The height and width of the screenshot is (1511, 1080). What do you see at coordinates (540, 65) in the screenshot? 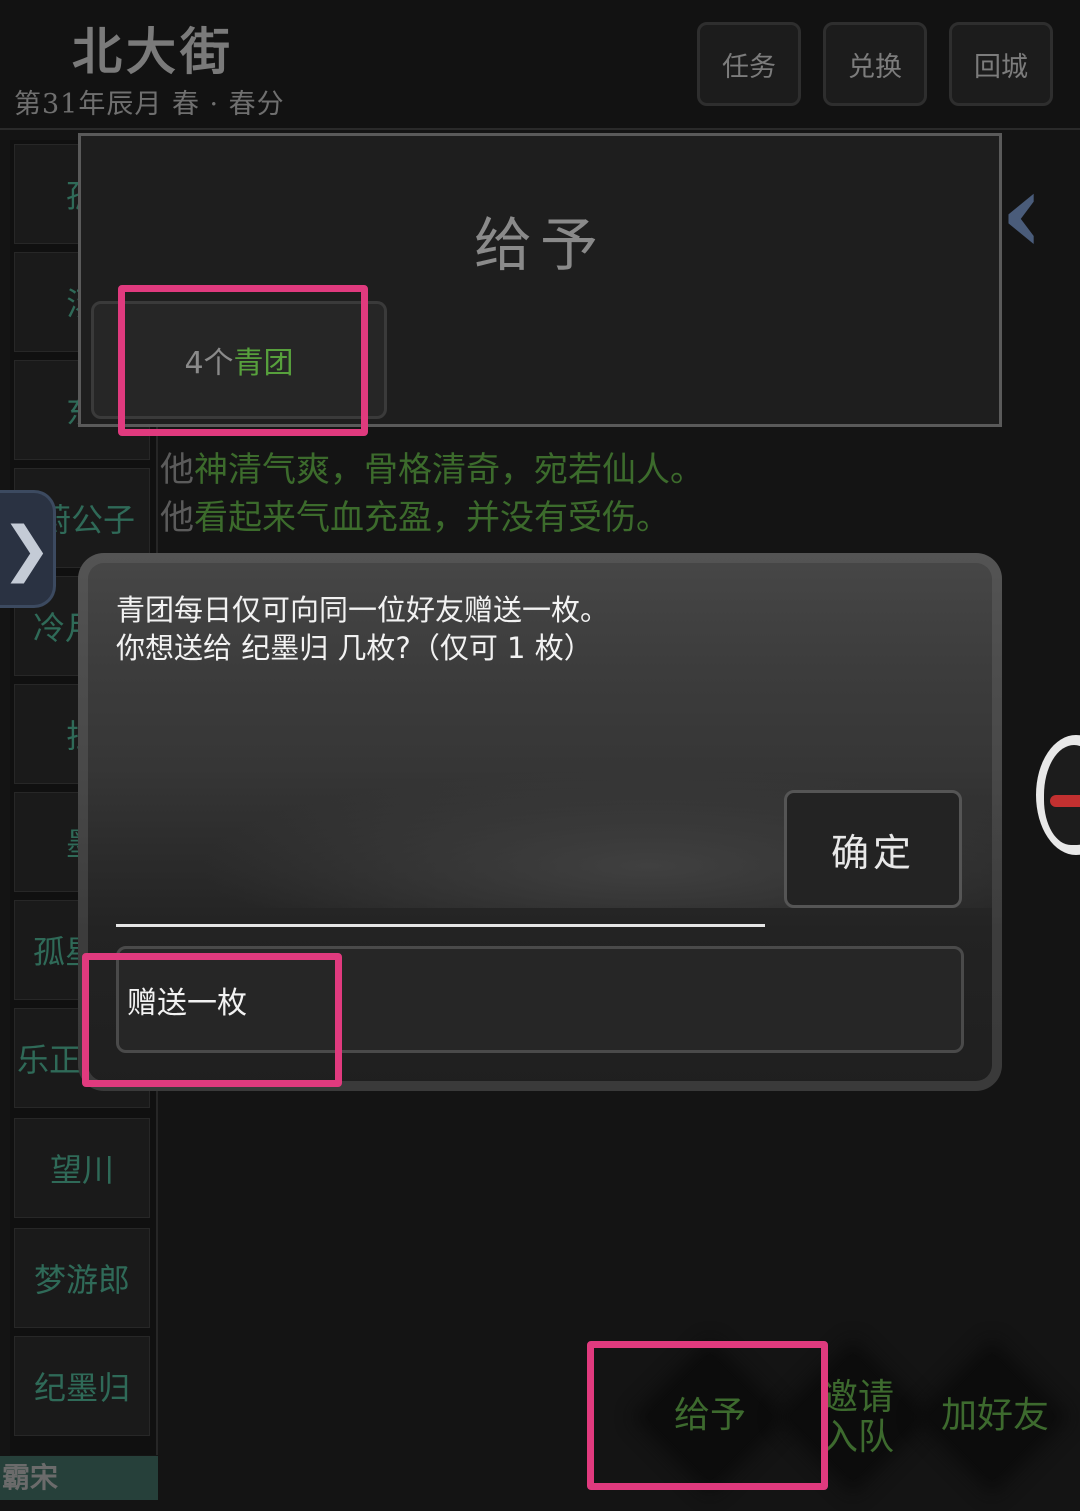
I see `header-bar: 北大街 第31年辰月 春 · 春分 任务 兑换 回城` at bounding box center [540, 65].